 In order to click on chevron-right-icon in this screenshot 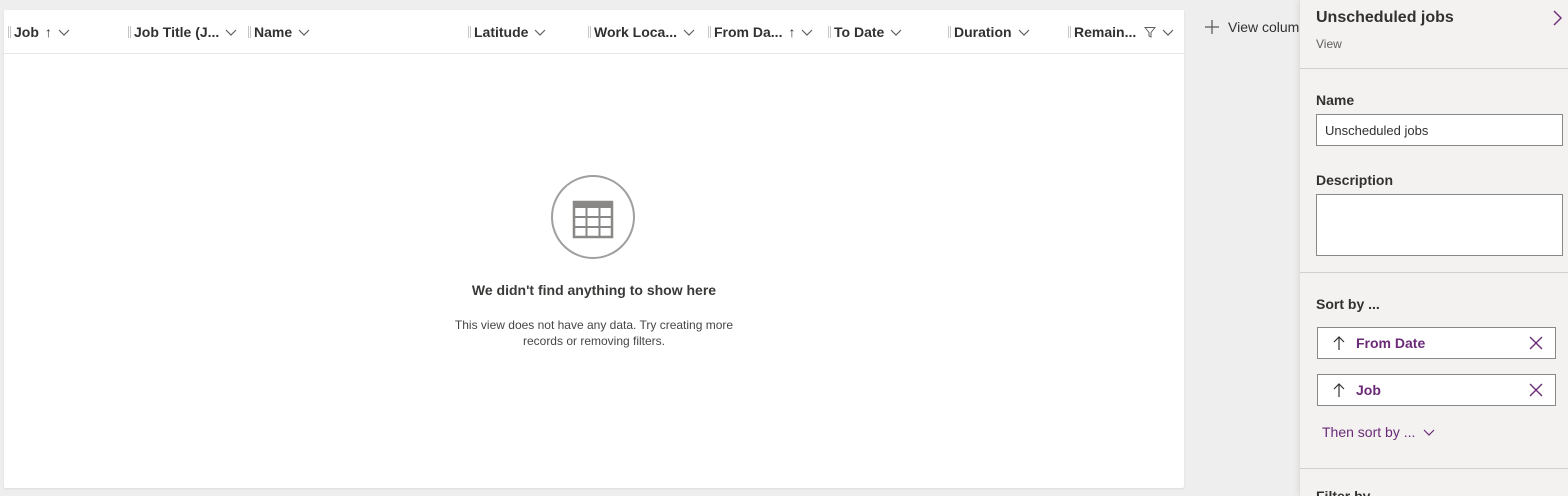, I will do `click(1557, 18)`.